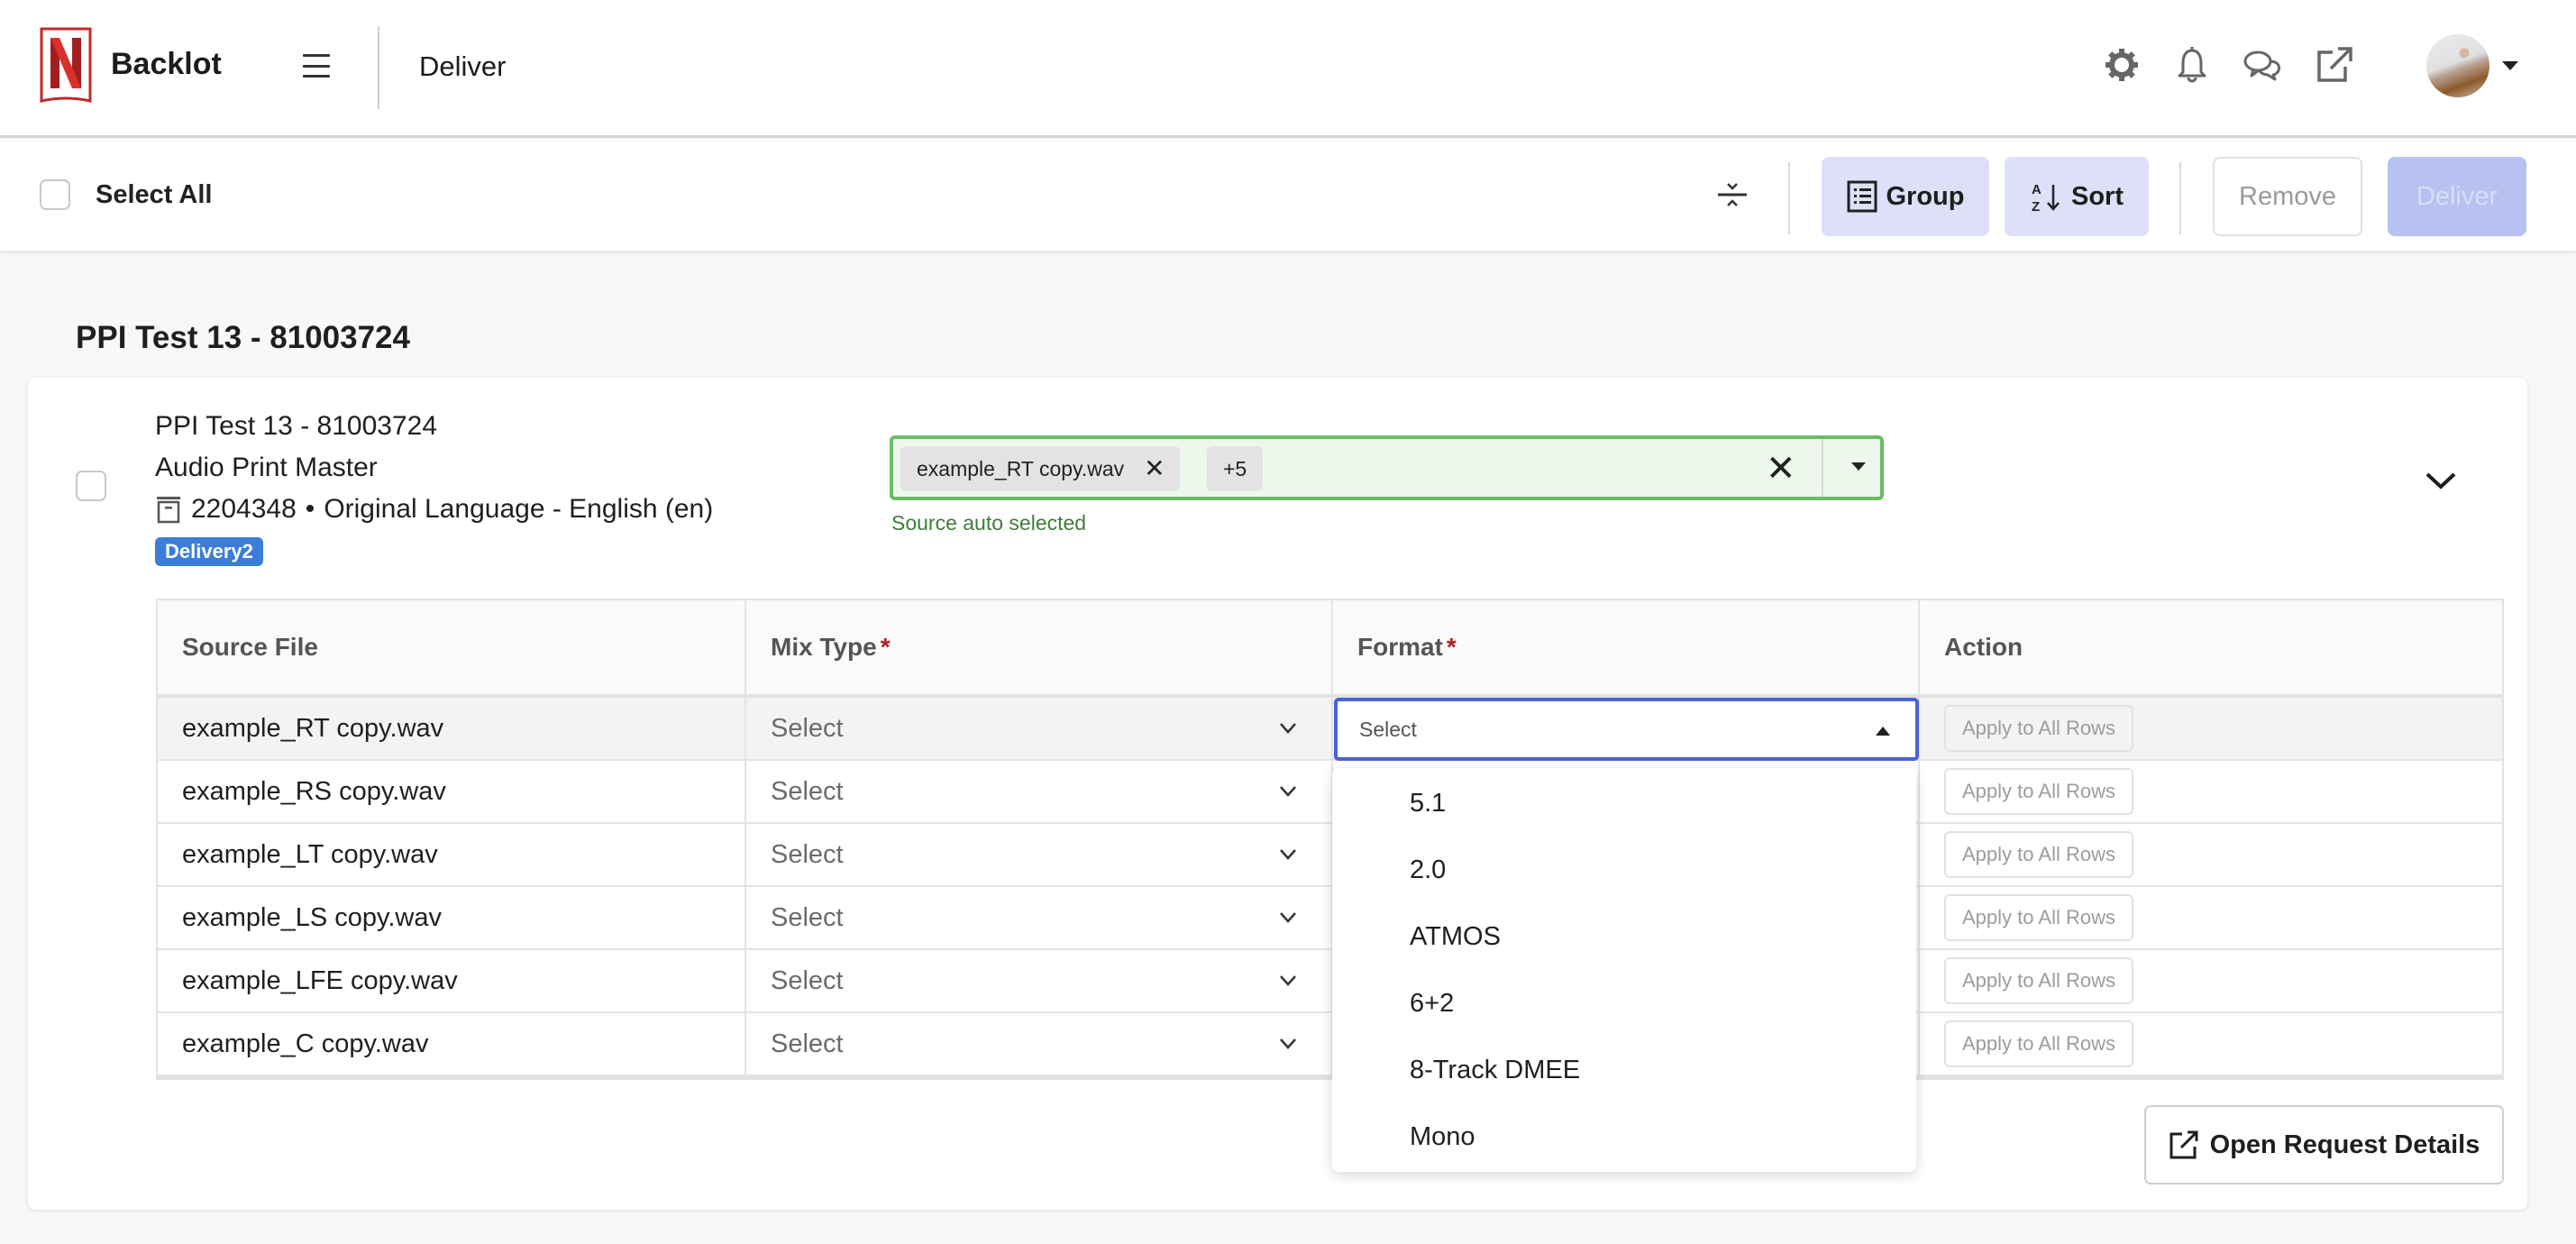  Describe the element at coordinates (1624, 936) in the screenshot. I see `format-option: ATMOS` at that location.